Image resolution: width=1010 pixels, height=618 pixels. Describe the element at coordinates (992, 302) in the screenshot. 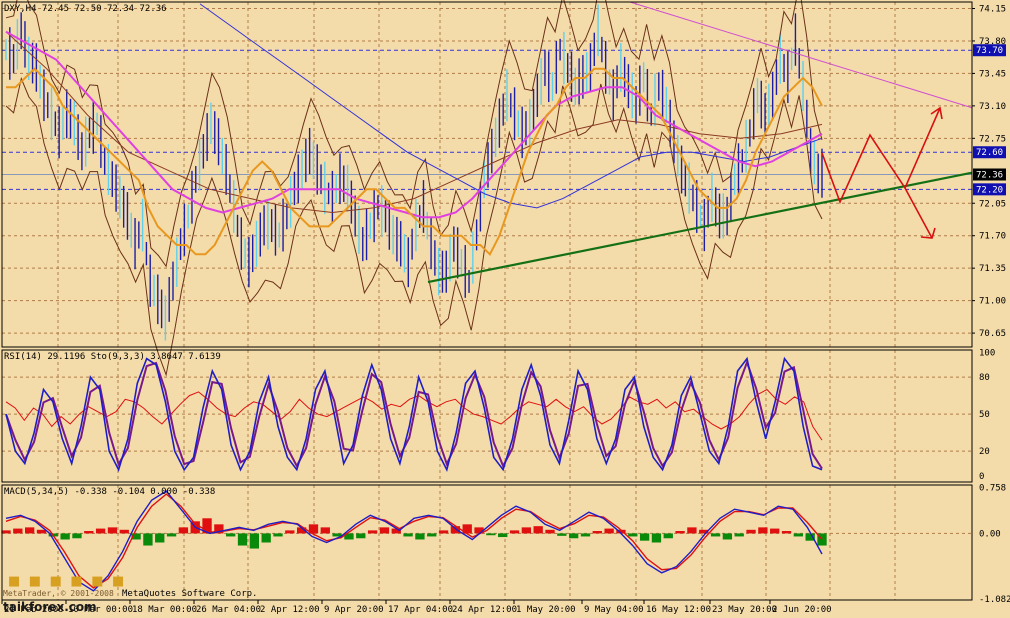

I see `price-tick-label: 71.00` at that location.